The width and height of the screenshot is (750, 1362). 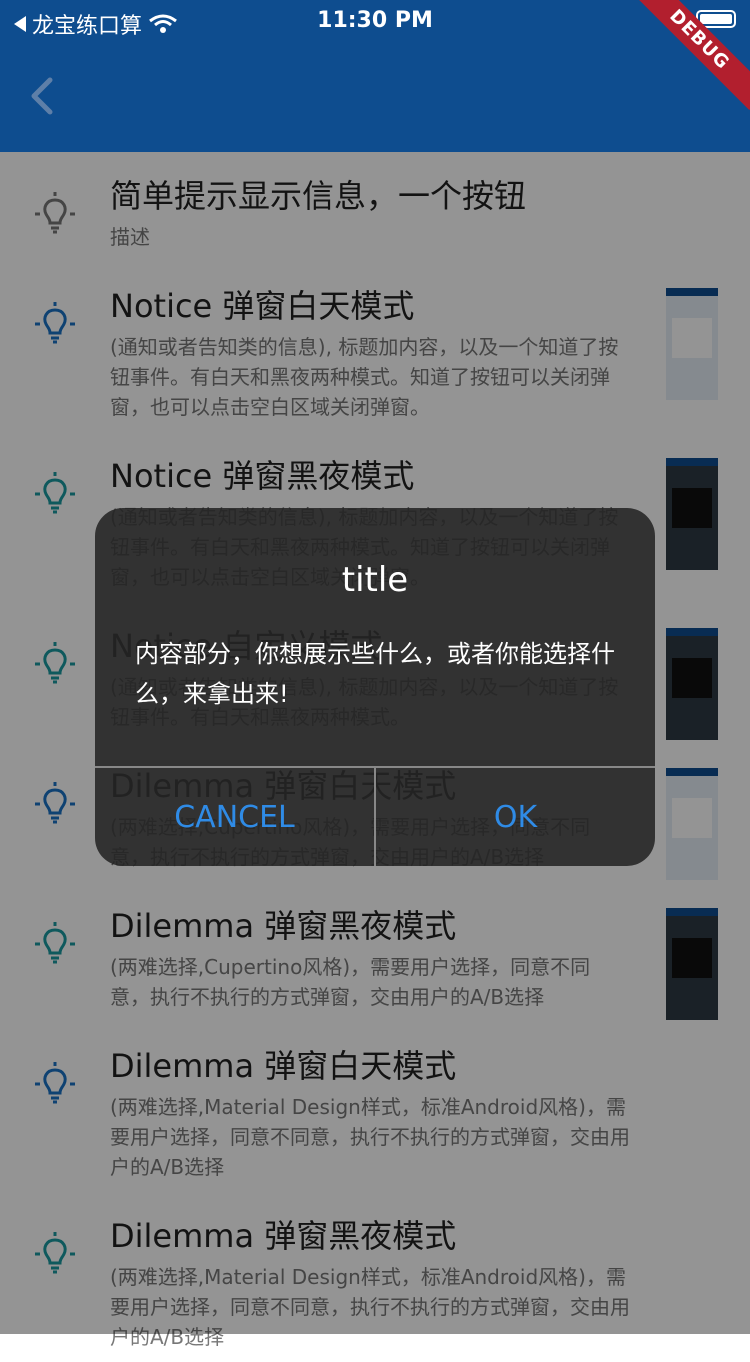 I want to click on dialog-content: 内容部分，你想展示些什么，或者你能选择什么，来拿出来!, so click(x=375, y=674).